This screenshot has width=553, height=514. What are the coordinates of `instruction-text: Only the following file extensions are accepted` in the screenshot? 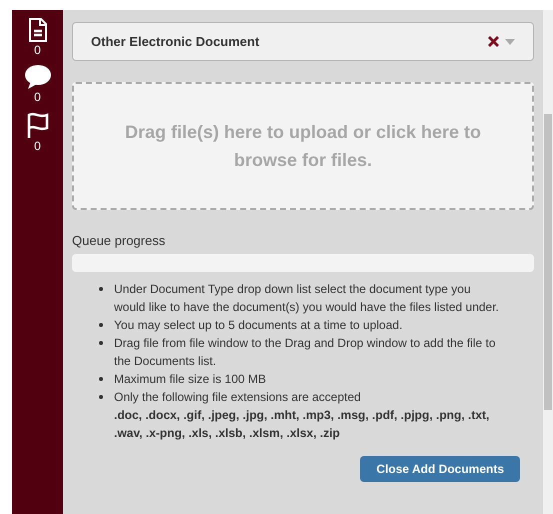 It's located at (238, 397).